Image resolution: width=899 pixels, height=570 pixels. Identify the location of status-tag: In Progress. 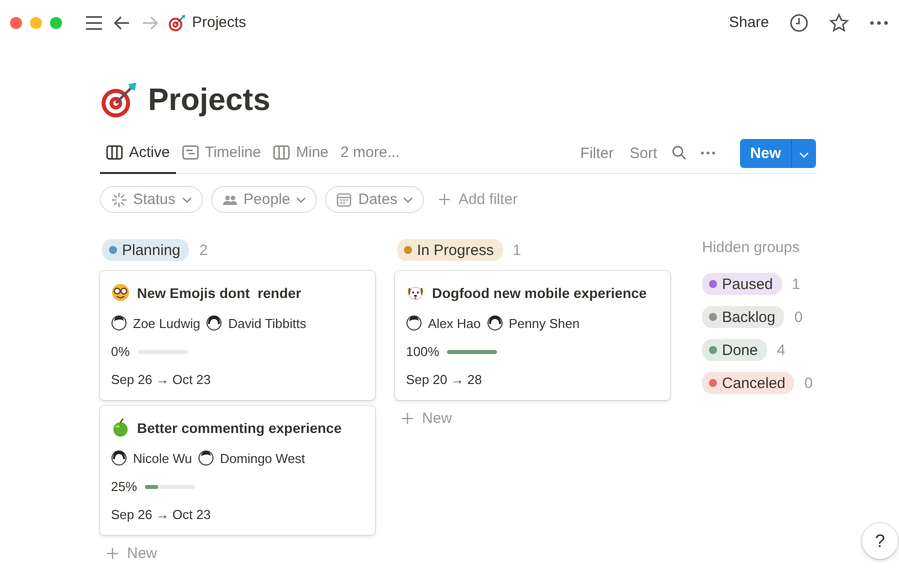
(450, 250).